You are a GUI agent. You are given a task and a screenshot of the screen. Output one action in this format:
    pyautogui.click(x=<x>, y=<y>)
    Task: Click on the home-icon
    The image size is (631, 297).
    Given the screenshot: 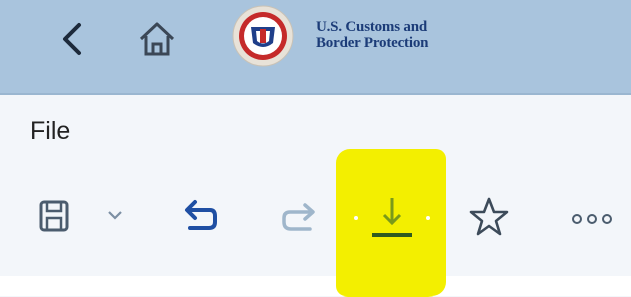 What is the action you would take?
    pyautogui.click(x=157, y=39)
    